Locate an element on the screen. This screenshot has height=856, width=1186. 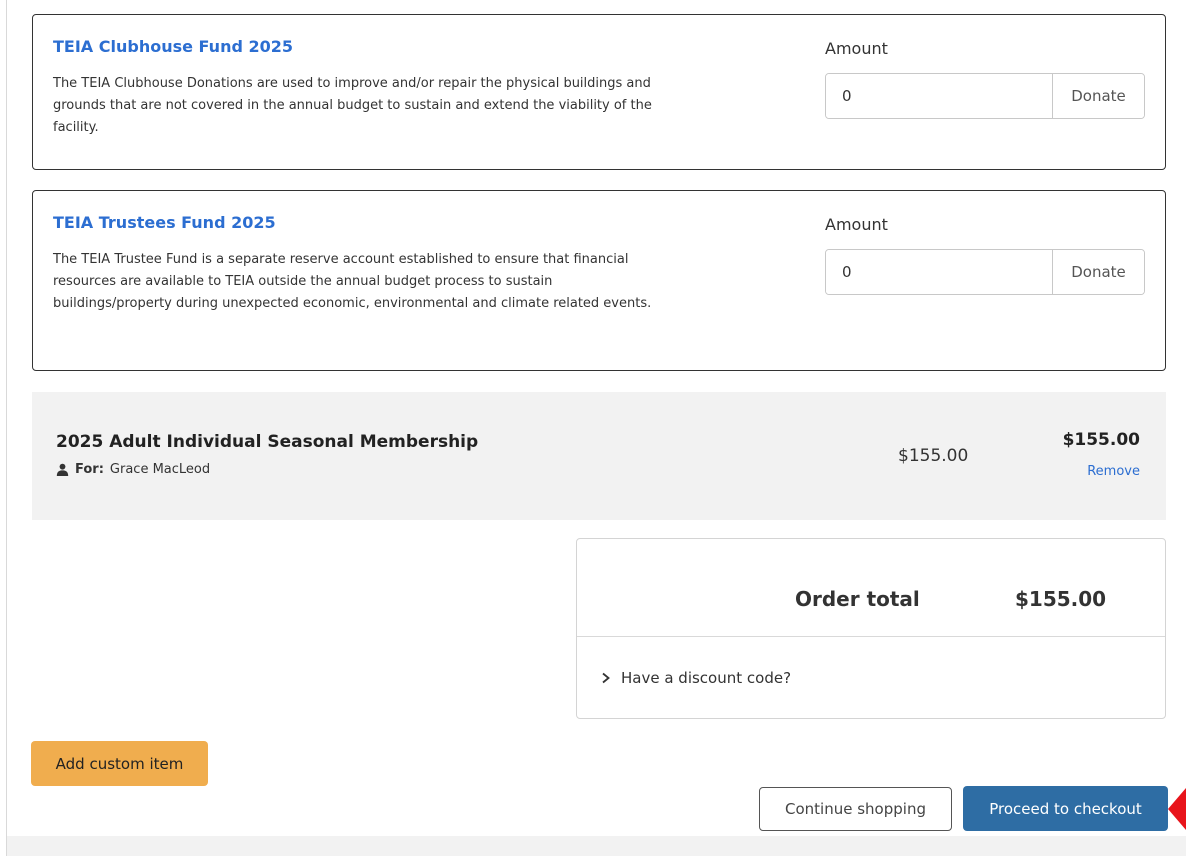
proceed-to-checkout-button: Proceed to checkout is located at coordinates (1065, 808).